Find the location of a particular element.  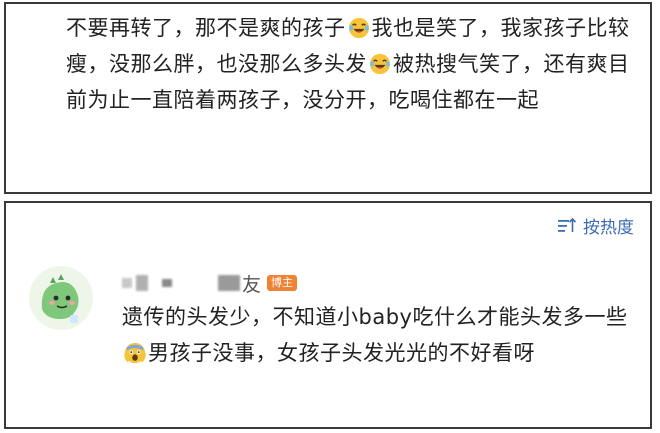

fearful-face-icon is located at coordinates (135, 353).